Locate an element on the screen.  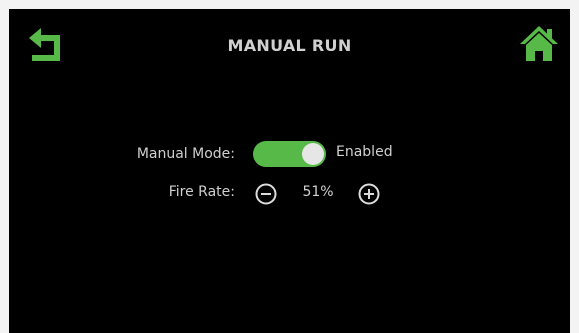
manual-mode-toggle is located at coordinates (289, 154).